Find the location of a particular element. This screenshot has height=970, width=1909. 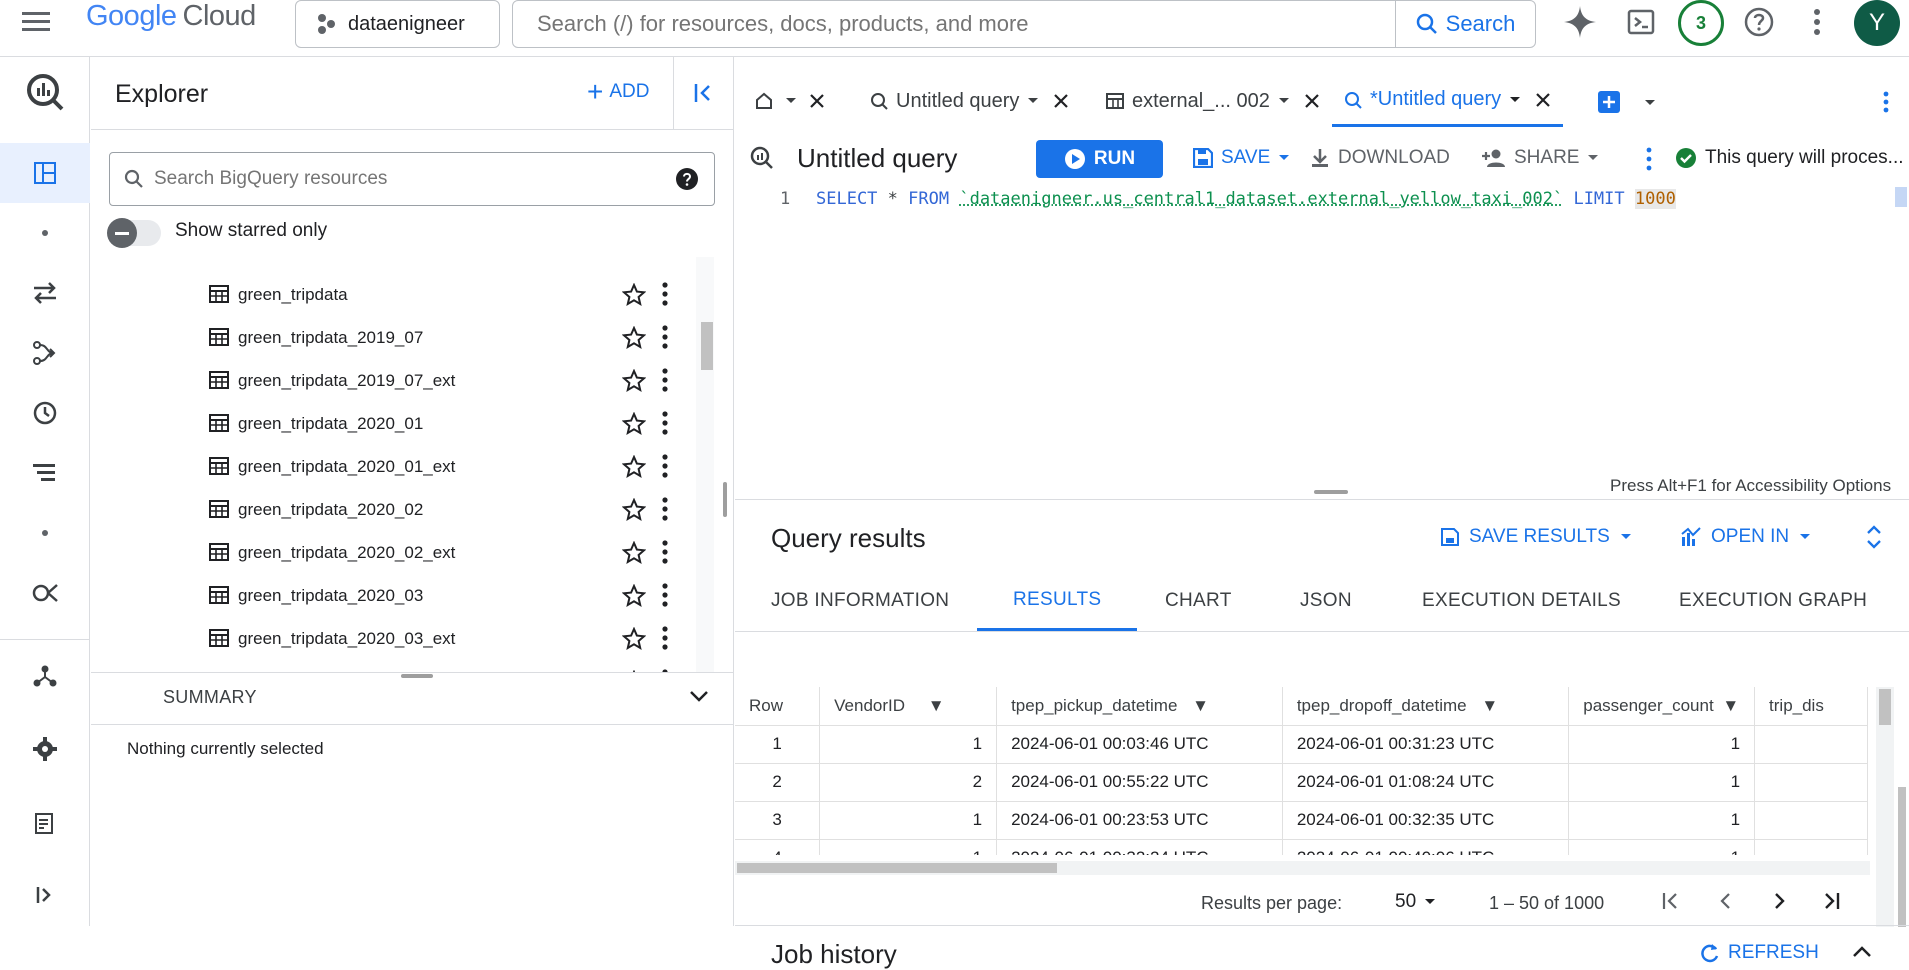

explorer-search is located at coordinates (412, 179).